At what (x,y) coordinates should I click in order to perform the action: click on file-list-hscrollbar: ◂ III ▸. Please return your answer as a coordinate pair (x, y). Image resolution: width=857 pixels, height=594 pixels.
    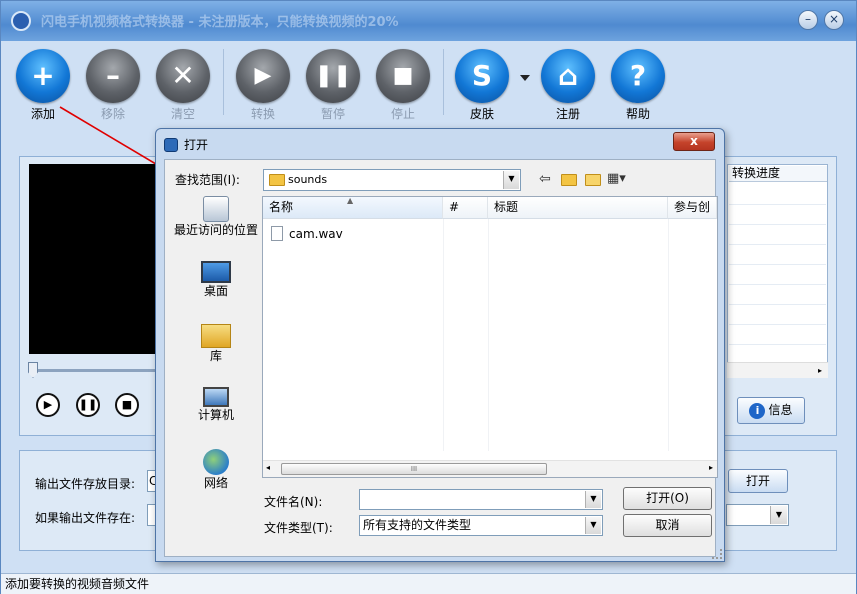
    Looking at the image, I should click on (490, 468).